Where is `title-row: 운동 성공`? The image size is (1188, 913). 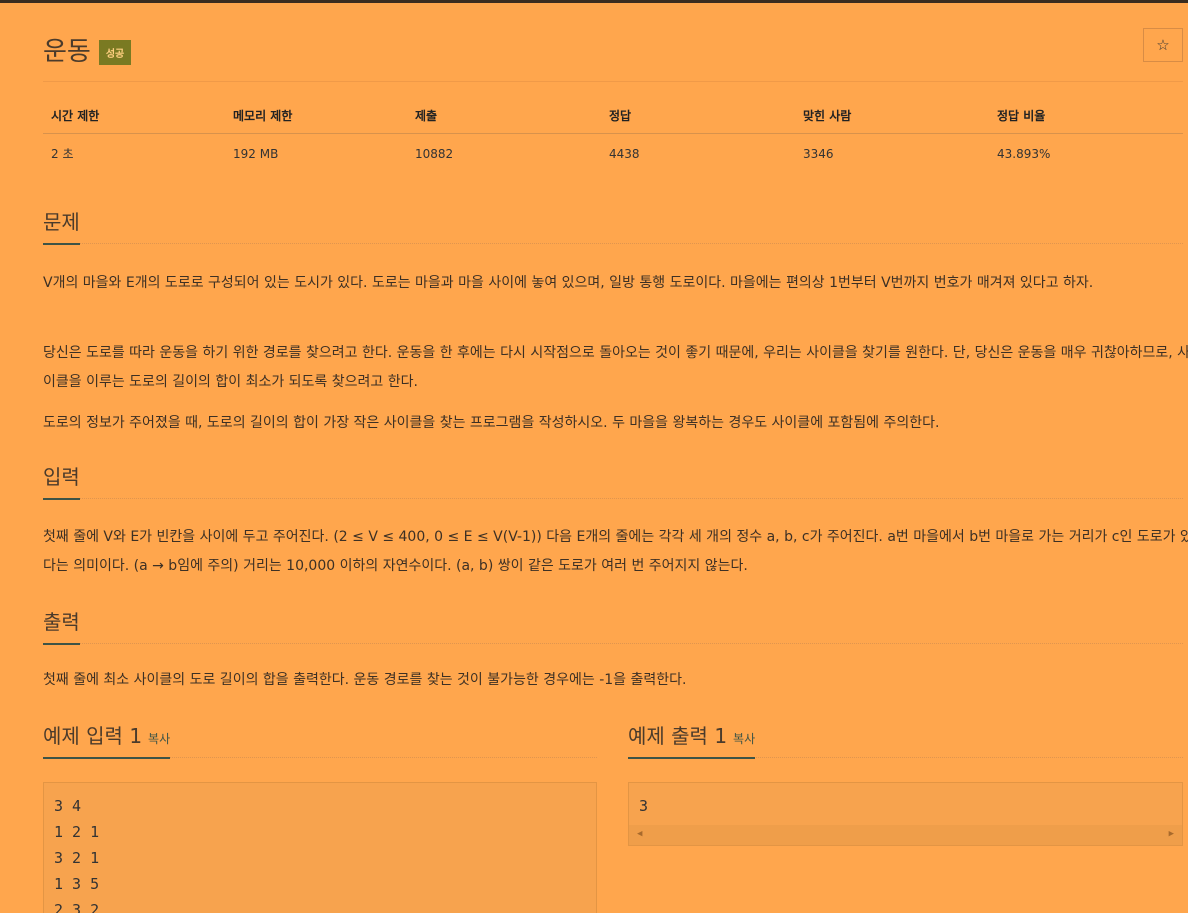 title-row: 운동 성공 is located at coordinates (87, 49).